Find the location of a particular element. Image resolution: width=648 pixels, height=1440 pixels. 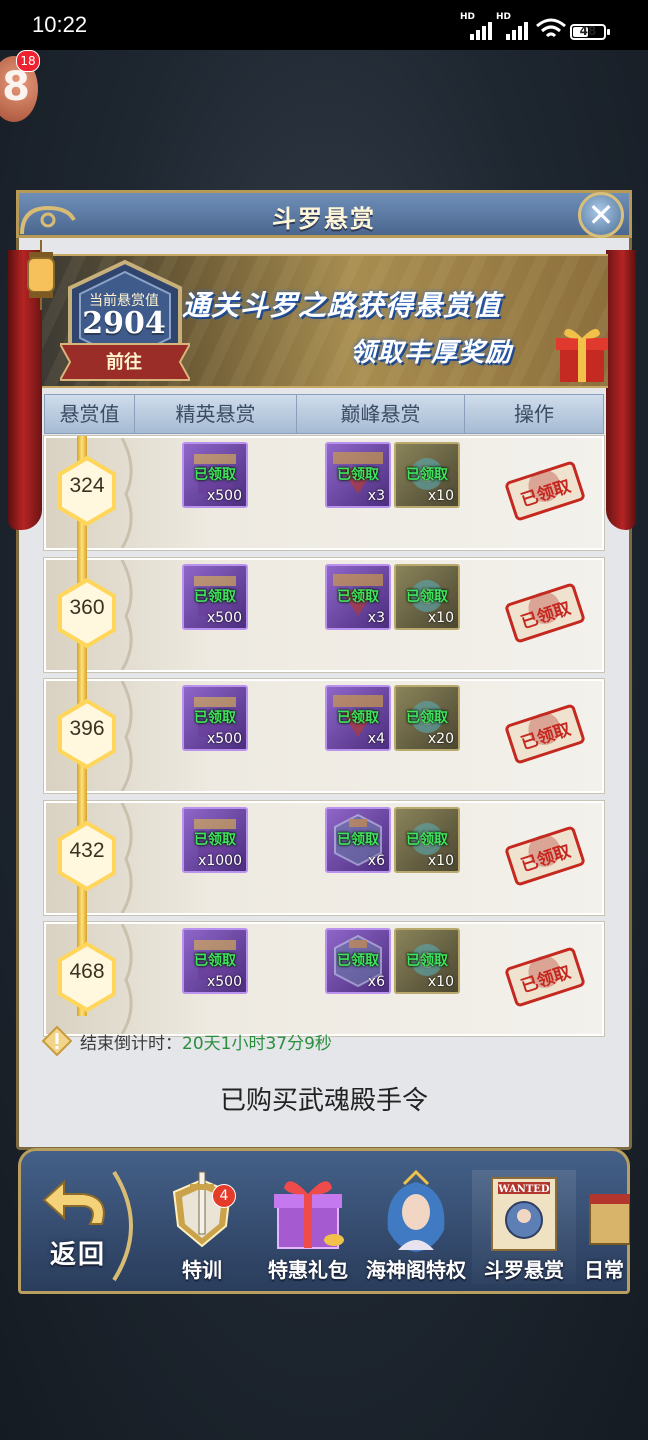

countdown-label: 结束倒计时： is located at coordinates (131, 1043).